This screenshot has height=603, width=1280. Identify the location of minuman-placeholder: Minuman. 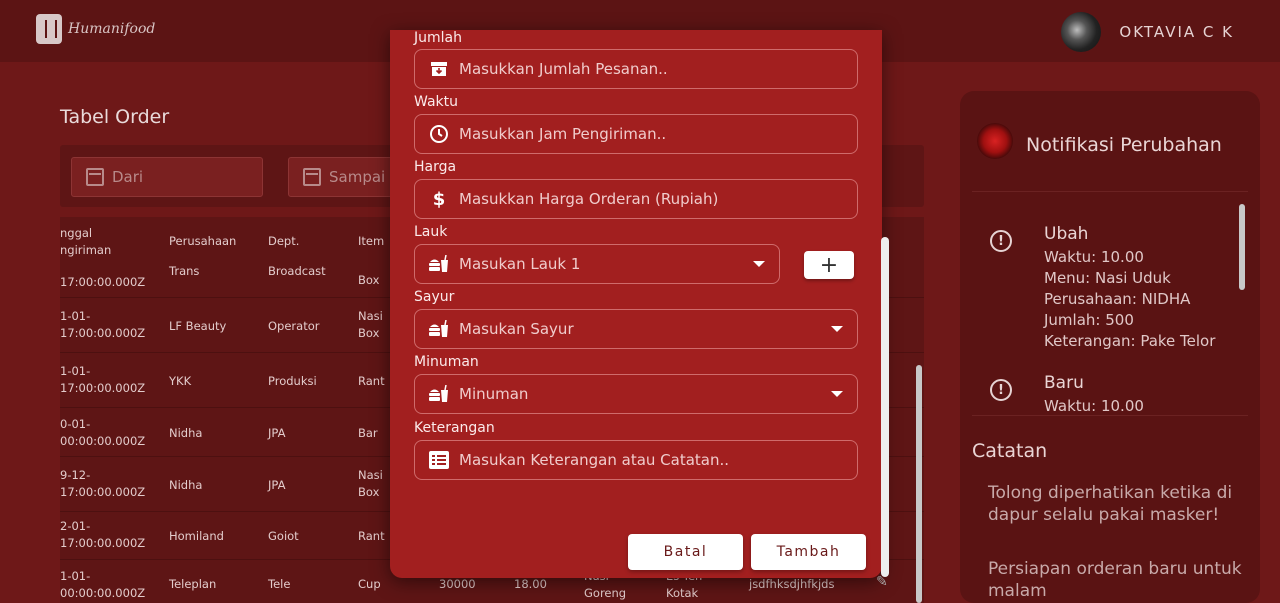
(494, 394).